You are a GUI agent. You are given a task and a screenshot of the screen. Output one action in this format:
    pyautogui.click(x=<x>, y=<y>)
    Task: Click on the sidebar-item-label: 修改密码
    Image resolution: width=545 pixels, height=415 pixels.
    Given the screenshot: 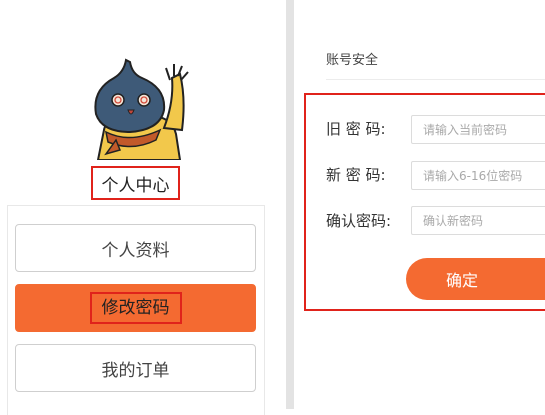 What is the action you would take?
    pyautogui.click(x=135, y=308)
    